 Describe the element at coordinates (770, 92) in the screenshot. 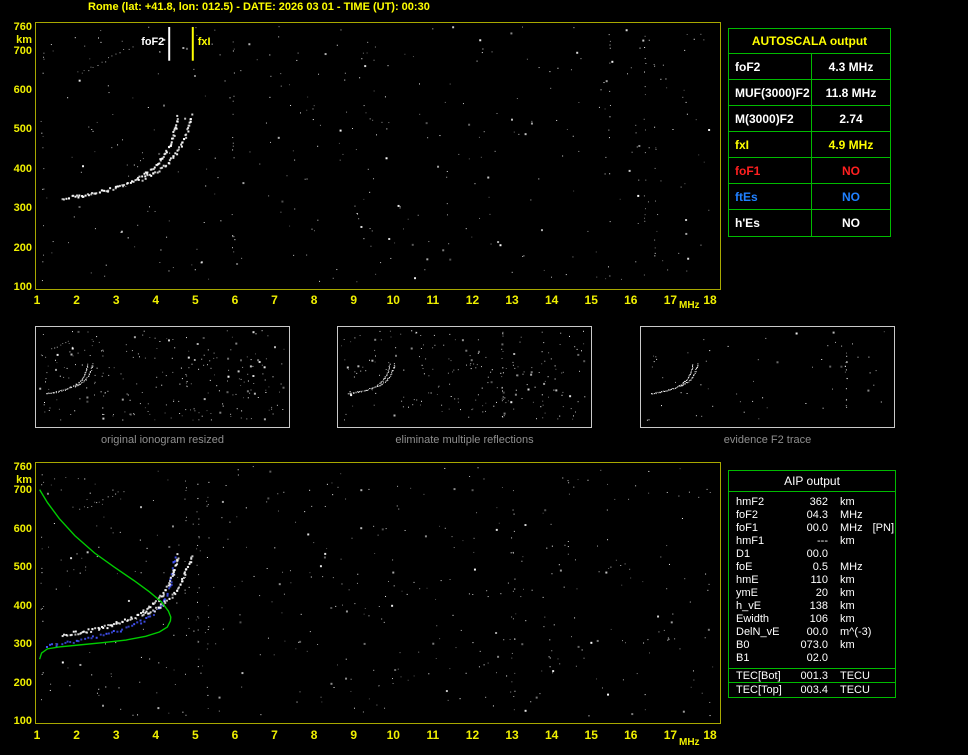

I see `autoscala-row-label: MUF(3000)F2` at that location.